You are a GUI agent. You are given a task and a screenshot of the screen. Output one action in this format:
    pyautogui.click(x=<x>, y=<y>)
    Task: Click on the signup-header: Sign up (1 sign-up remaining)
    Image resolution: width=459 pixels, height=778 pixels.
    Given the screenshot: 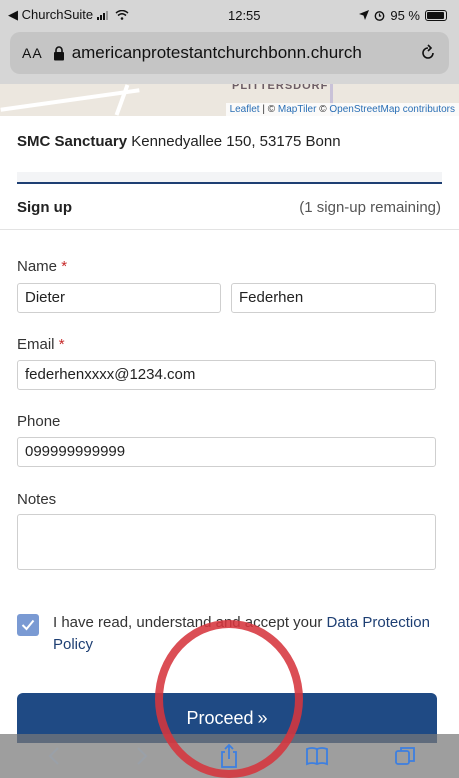 What is the action you would take?
    pyautogui.click(x=229, y=208)
    